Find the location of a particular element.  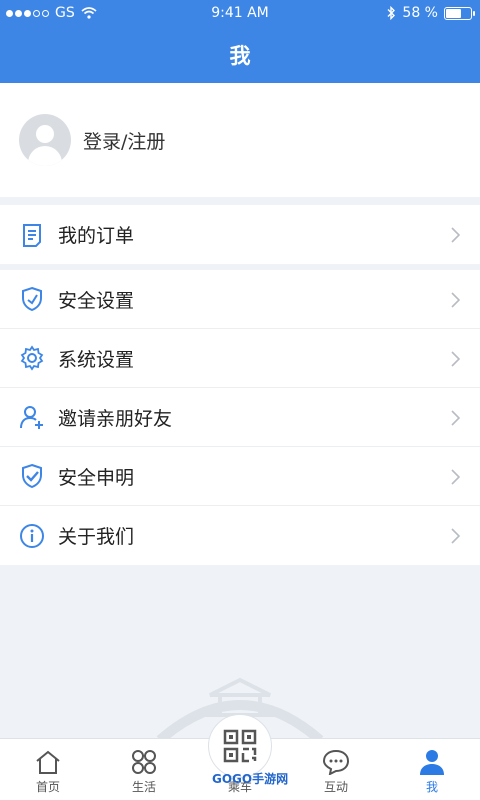

avatar is located at coordinates (45, 140).